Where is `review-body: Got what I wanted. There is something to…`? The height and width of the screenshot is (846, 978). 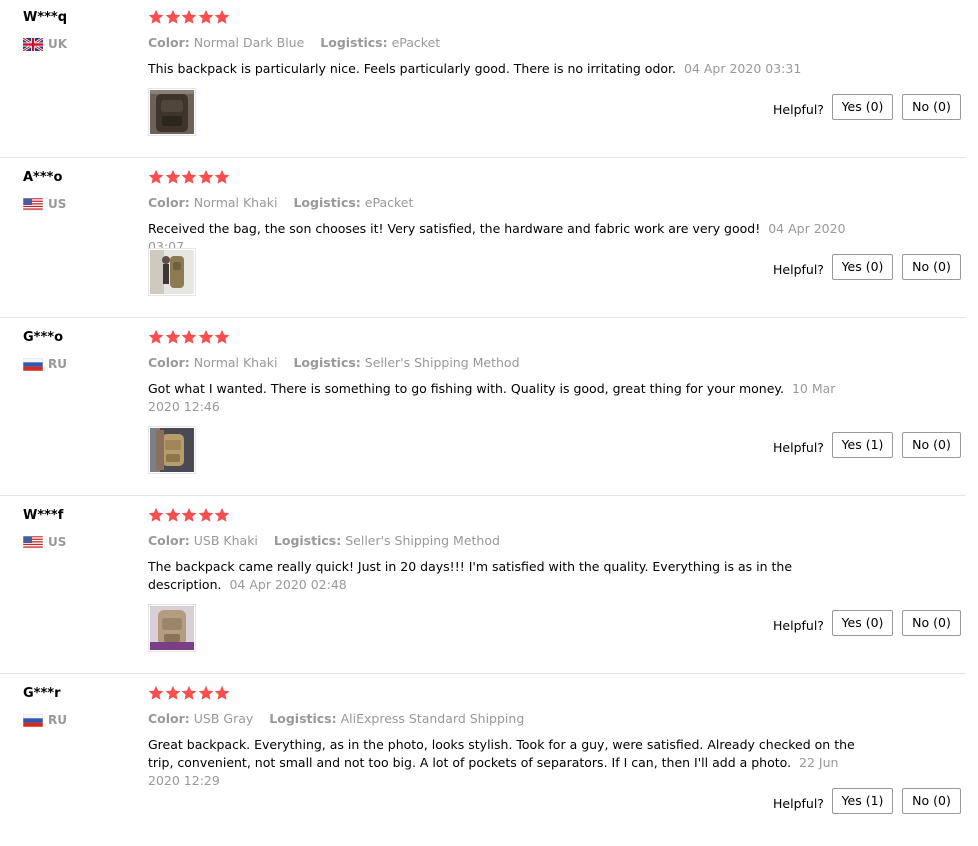
review-body: Got what I wanted. There is something to… is located at coordinates (466, 388).